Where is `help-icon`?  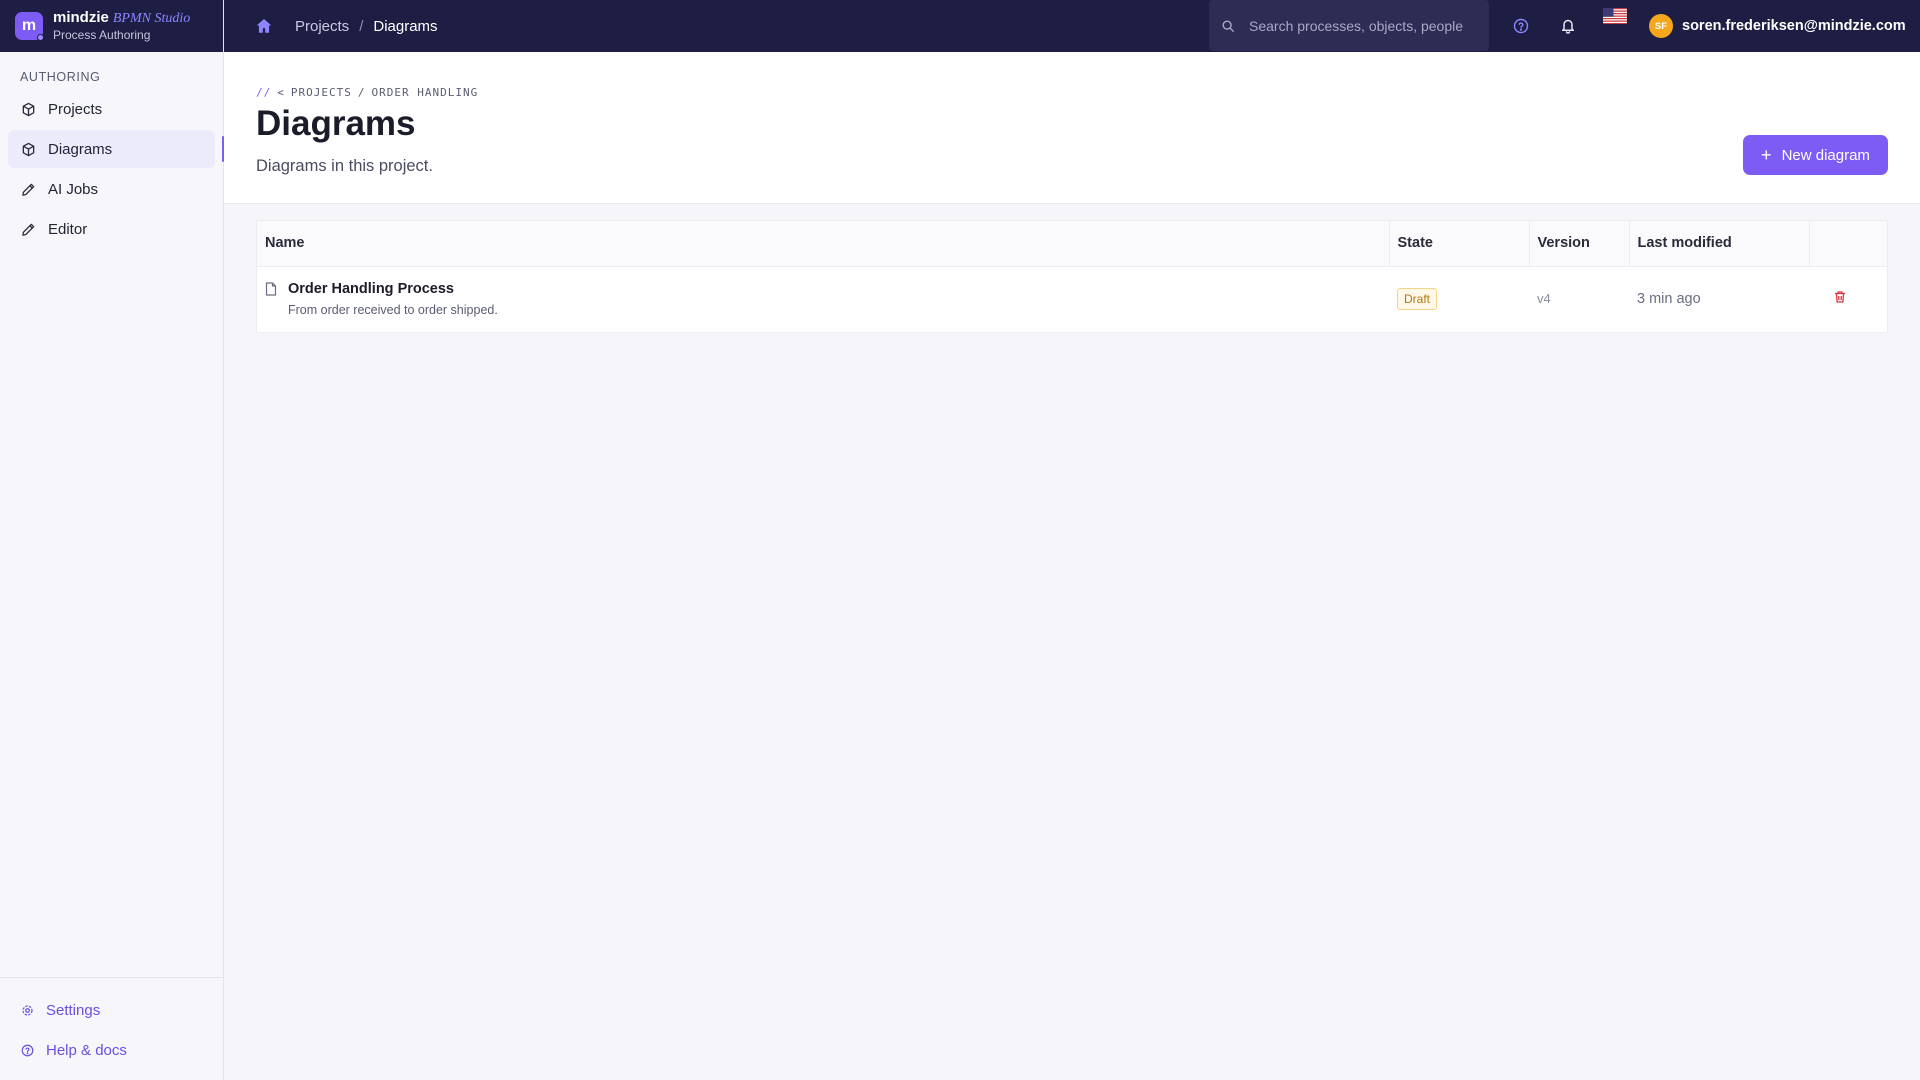
help-icon is located at coordinates (1521, 26).